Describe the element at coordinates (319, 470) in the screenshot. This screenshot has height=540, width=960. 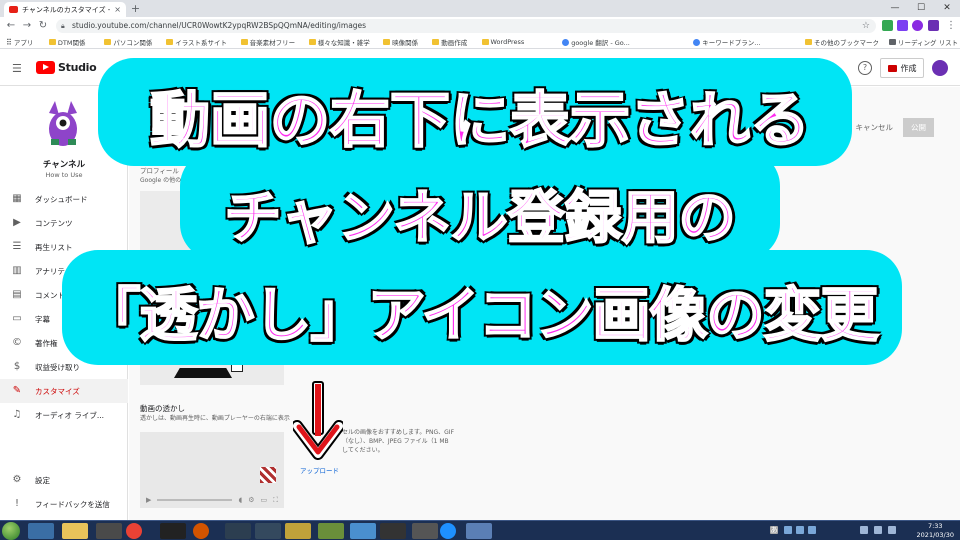
I see `upload-link: アップロード` at that location.